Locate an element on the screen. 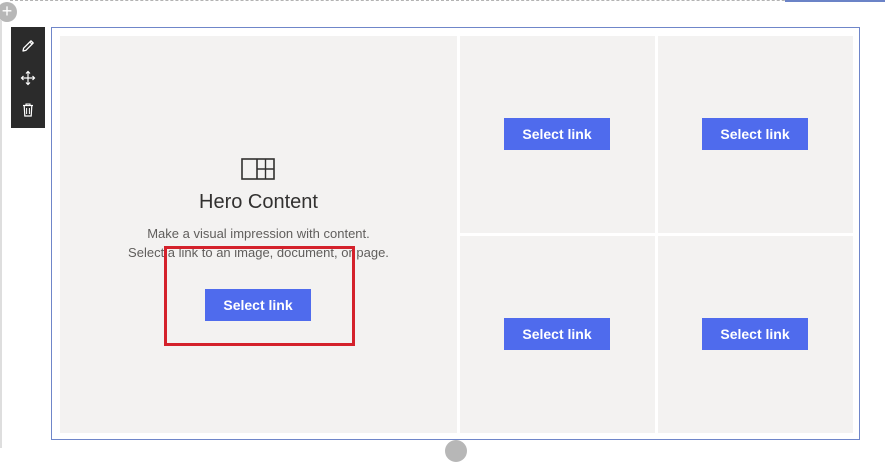  layout-tiles-icon is located at coordinates (258, 169).